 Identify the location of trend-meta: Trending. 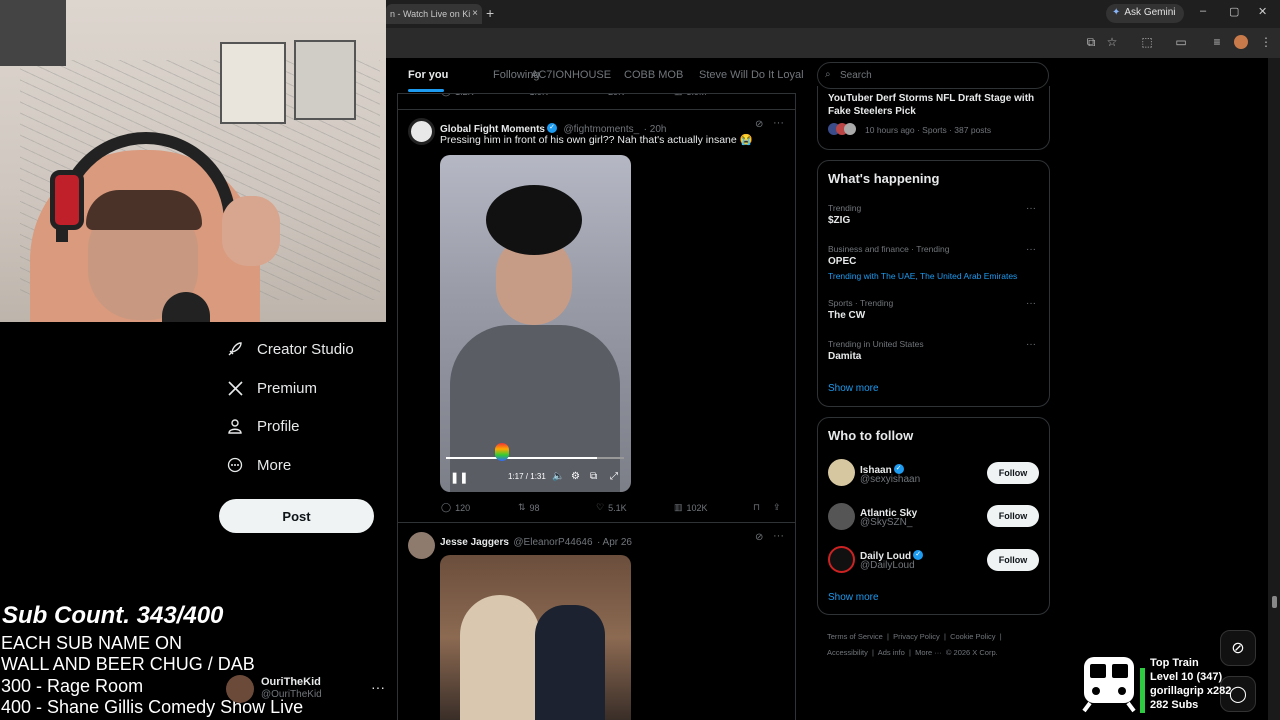
(845, 208).